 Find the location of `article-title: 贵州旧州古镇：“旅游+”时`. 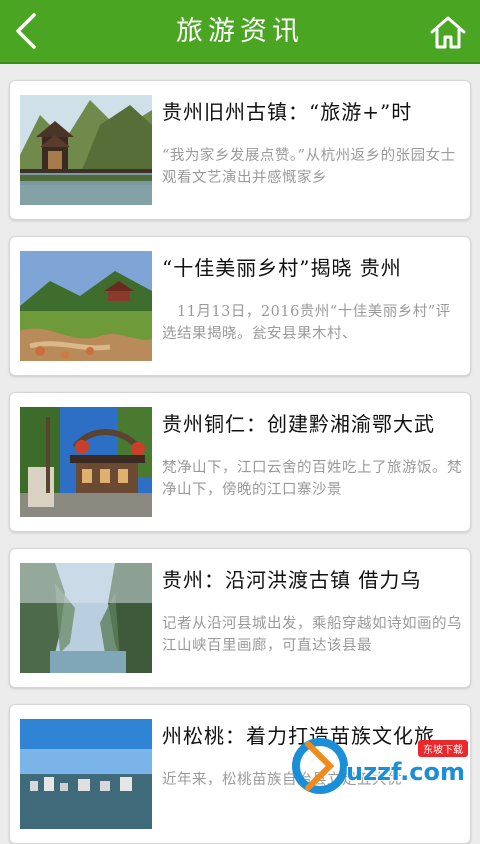

article-title: 贵州旧州古镇：“旅游+”时 is located at coordinates (287, 112).